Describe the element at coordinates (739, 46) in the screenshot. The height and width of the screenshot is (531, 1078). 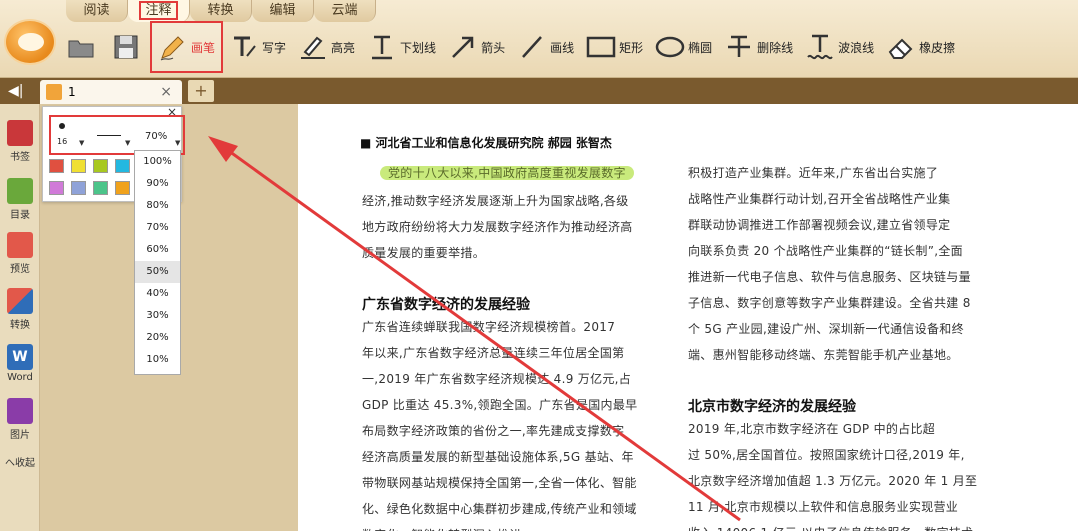
I see `strikethrough-icon` at that location.